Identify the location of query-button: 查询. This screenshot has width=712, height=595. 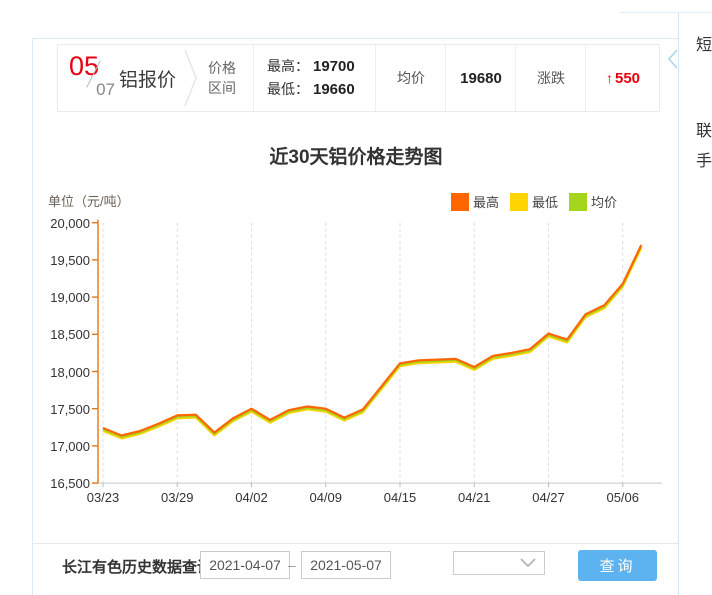
(617, 565).